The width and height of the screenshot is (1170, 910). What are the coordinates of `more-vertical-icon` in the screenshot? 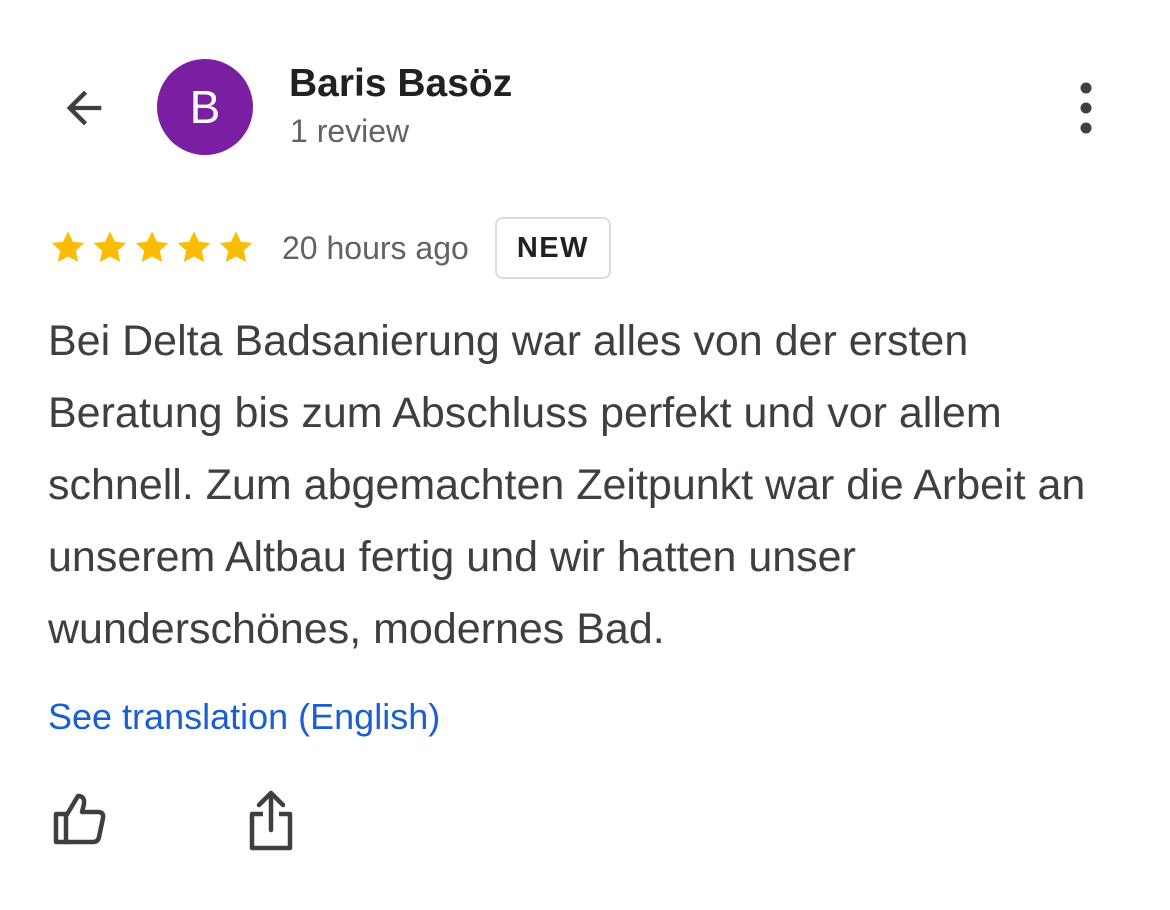 It's located at (1086, 108).